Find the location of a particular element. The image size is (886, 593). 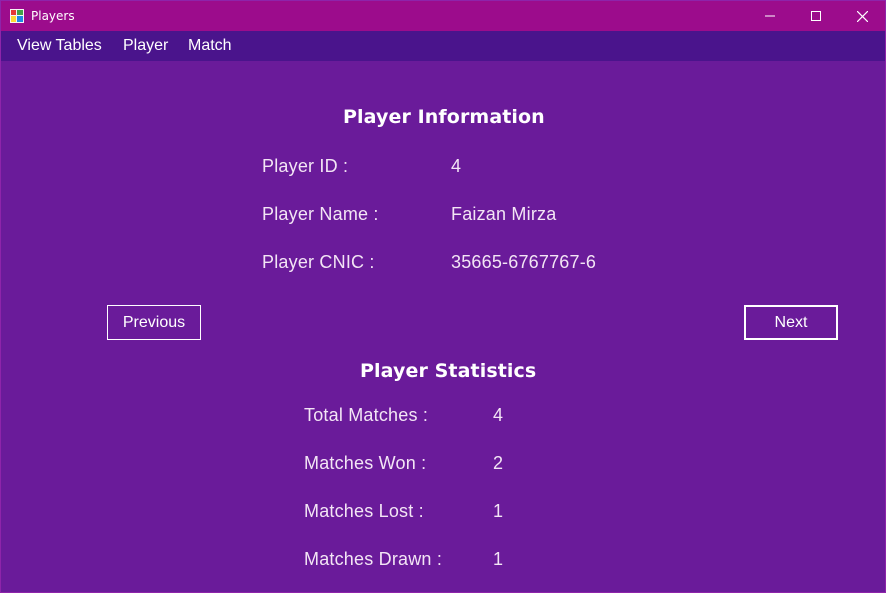

minimize-button is located at coordinates (770, 16).